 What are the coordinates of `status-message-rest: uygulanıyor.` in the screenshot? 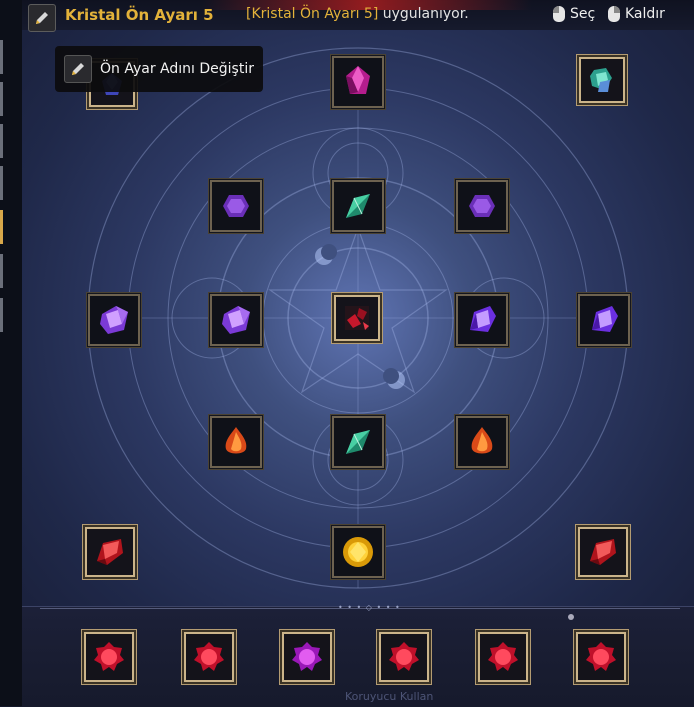 It's located at (423, 14).